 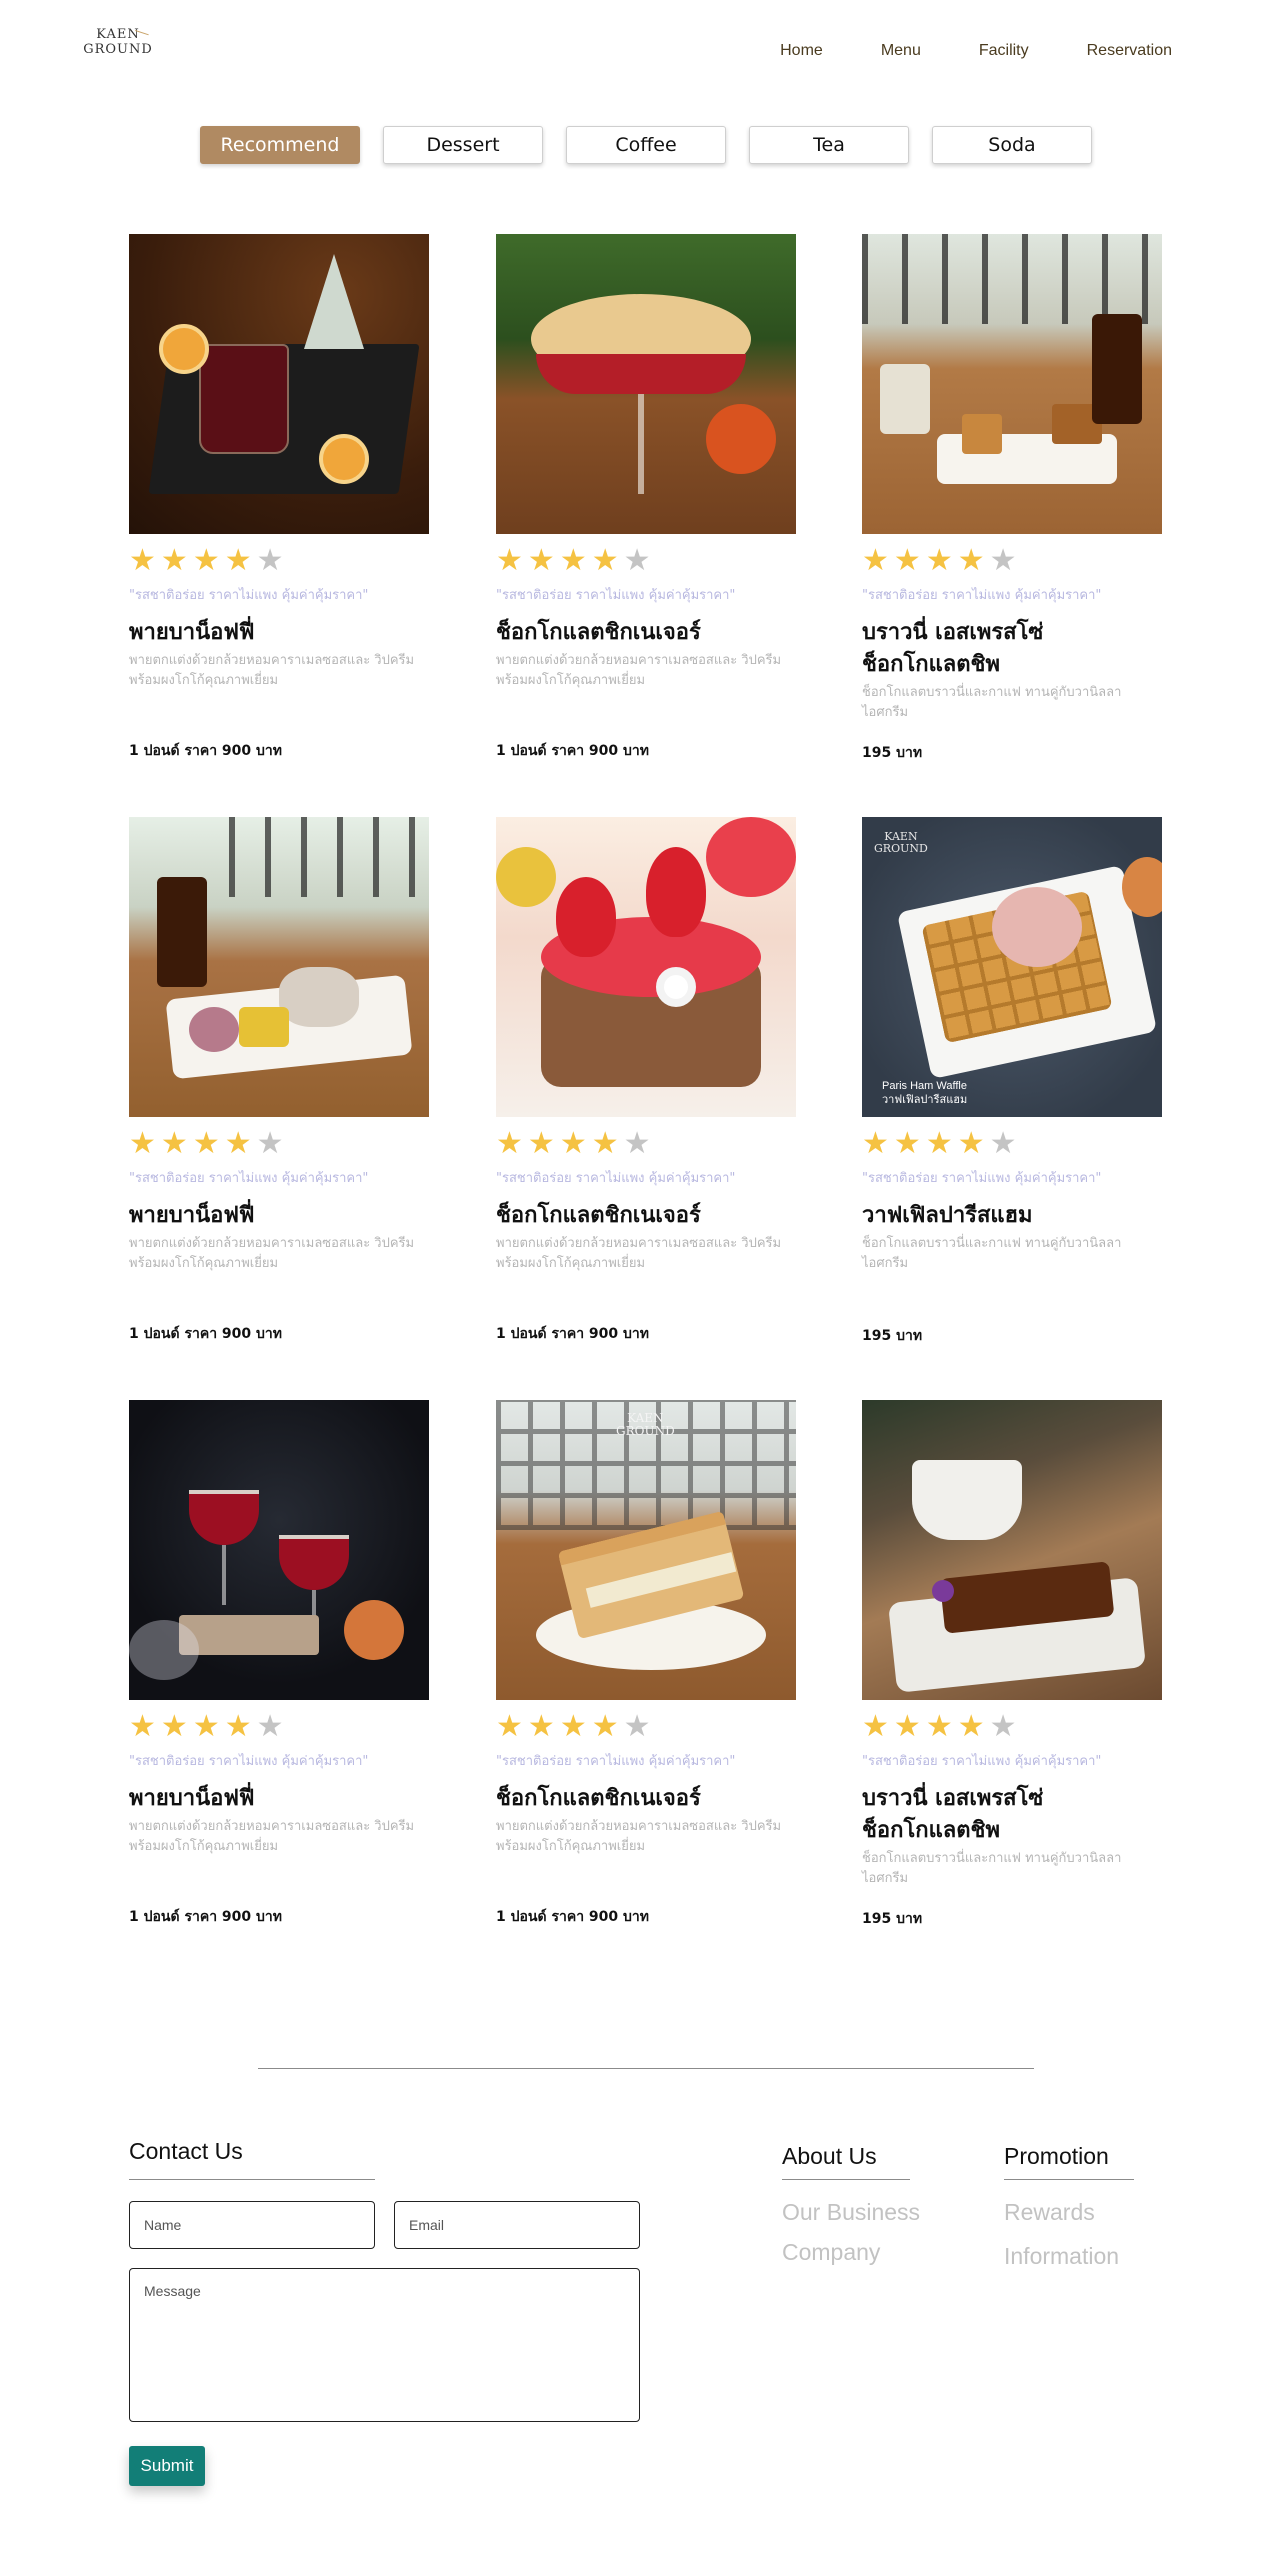 What do you see at coordinates (1056, 2156) in the screenshot?
I see `promotion-title: Promotion` at bounding box center [1056, 2156].